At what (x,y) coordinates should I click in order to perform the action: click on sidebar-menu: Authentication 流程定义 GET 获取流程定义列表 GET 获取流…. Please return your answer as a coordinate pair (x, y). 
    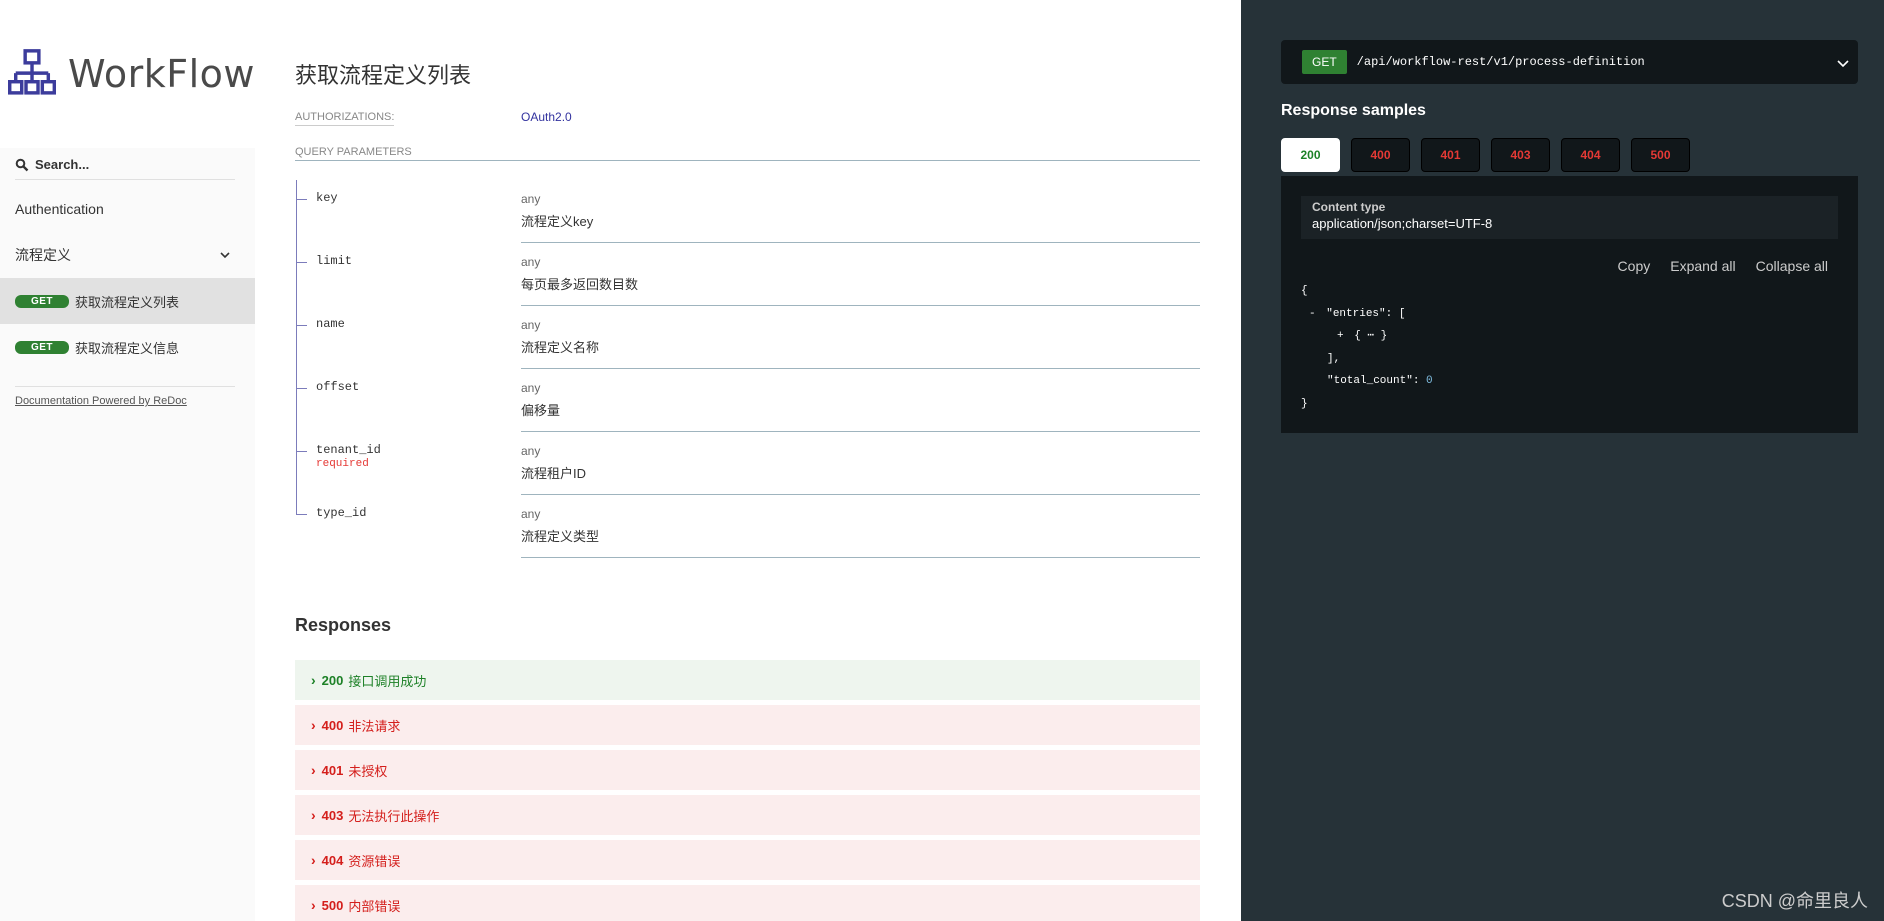
    Looking at the image, I should click on (127, 278).